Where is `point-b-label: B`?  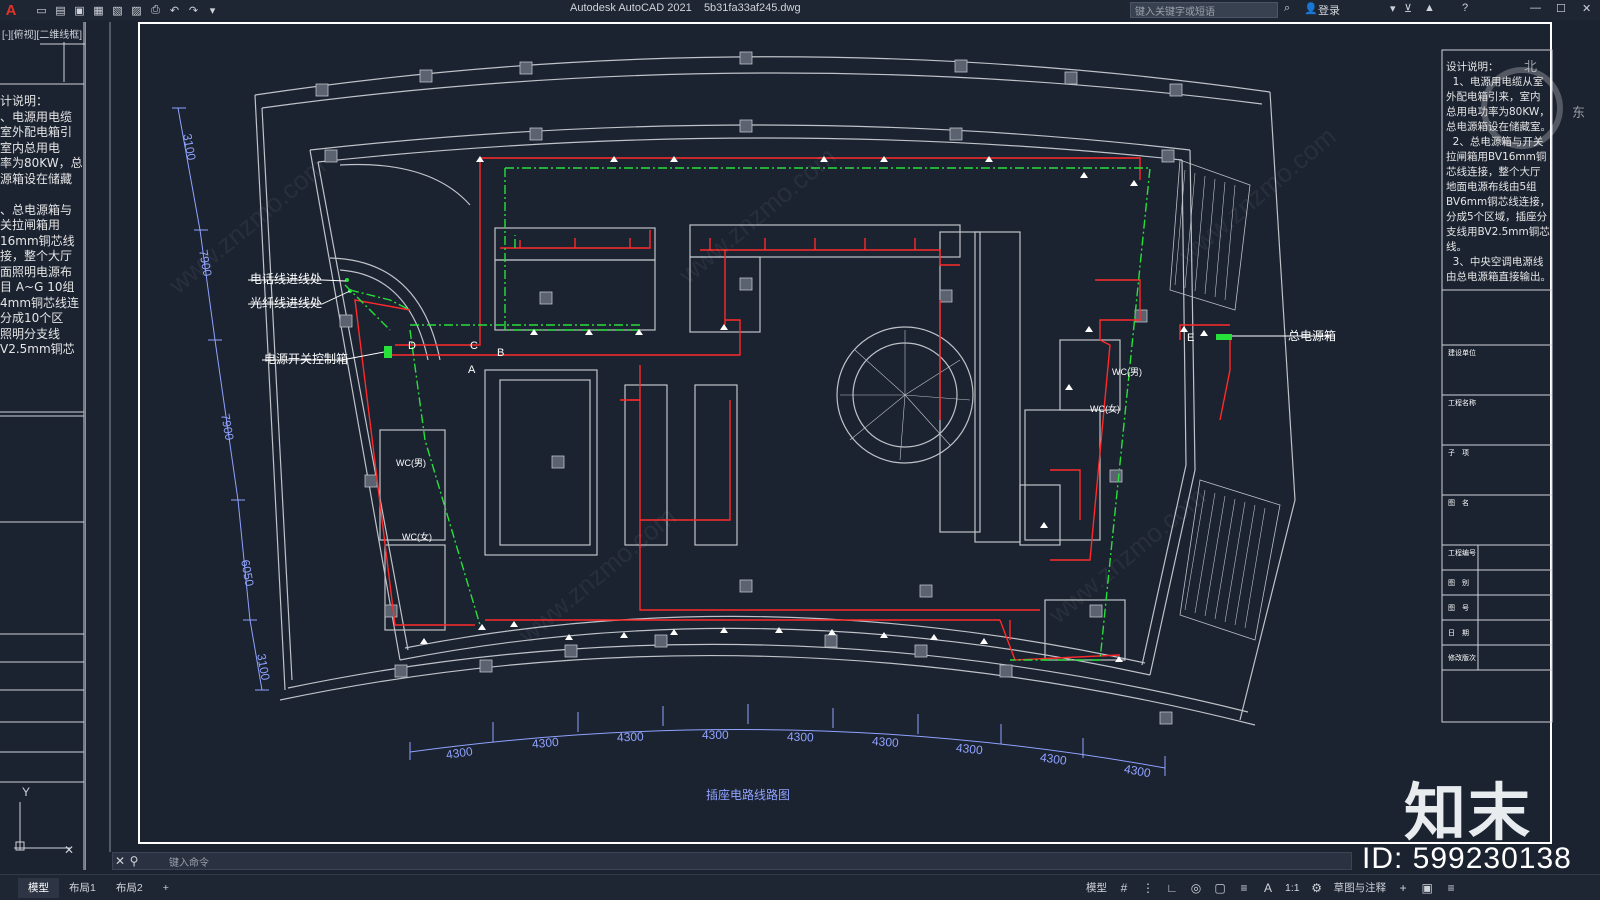 point-b-label: B is located at coordinates (501, 353).